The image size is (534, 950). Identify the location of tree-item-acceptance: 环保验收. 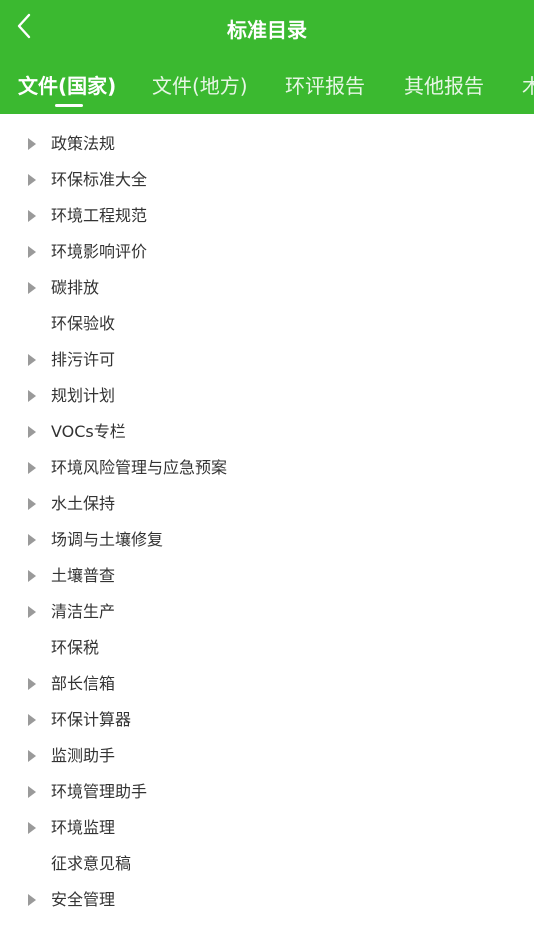
(267, 324).